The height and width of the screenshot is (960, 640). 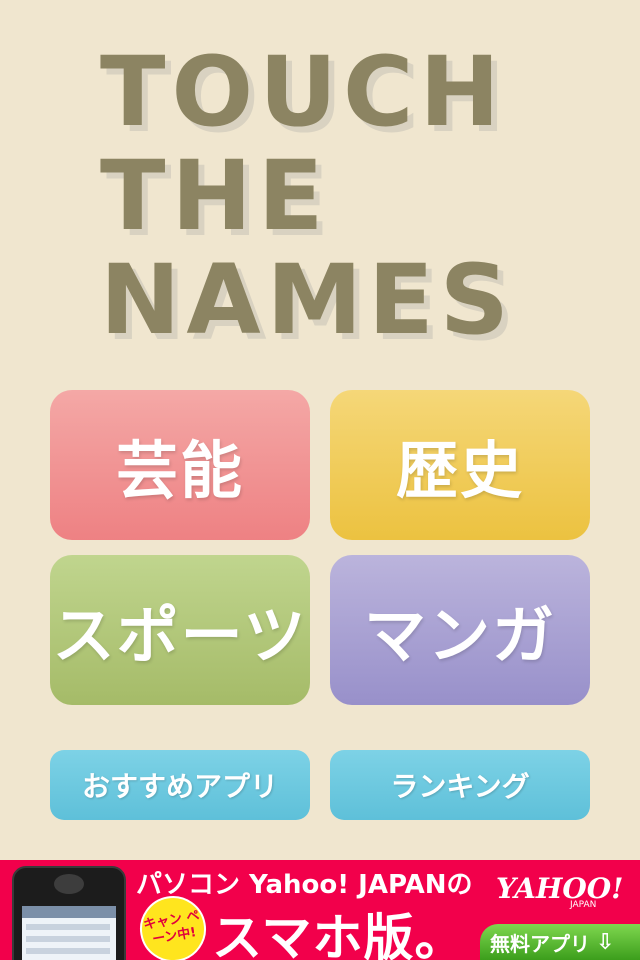 What do you see at coordinates (69, 913) in the screenshot?
I see `phone-image` at bounding box center [69, 913].